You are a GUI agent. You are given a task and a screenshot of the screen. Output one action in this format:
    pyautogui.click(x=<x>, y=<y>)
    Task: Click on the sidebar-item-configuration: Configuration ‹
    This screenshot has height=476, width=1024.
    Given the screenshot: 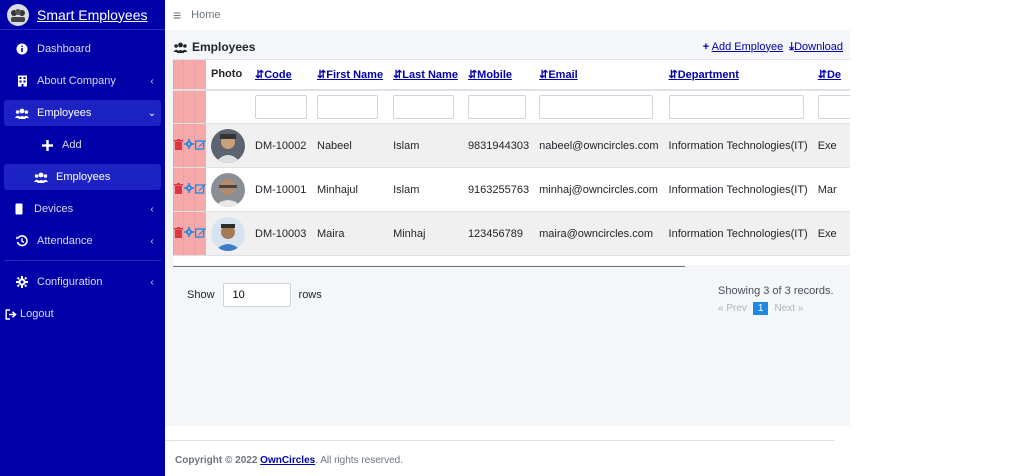 What is the action you would take?
    pyautogui.click(x=82, y=282)
    